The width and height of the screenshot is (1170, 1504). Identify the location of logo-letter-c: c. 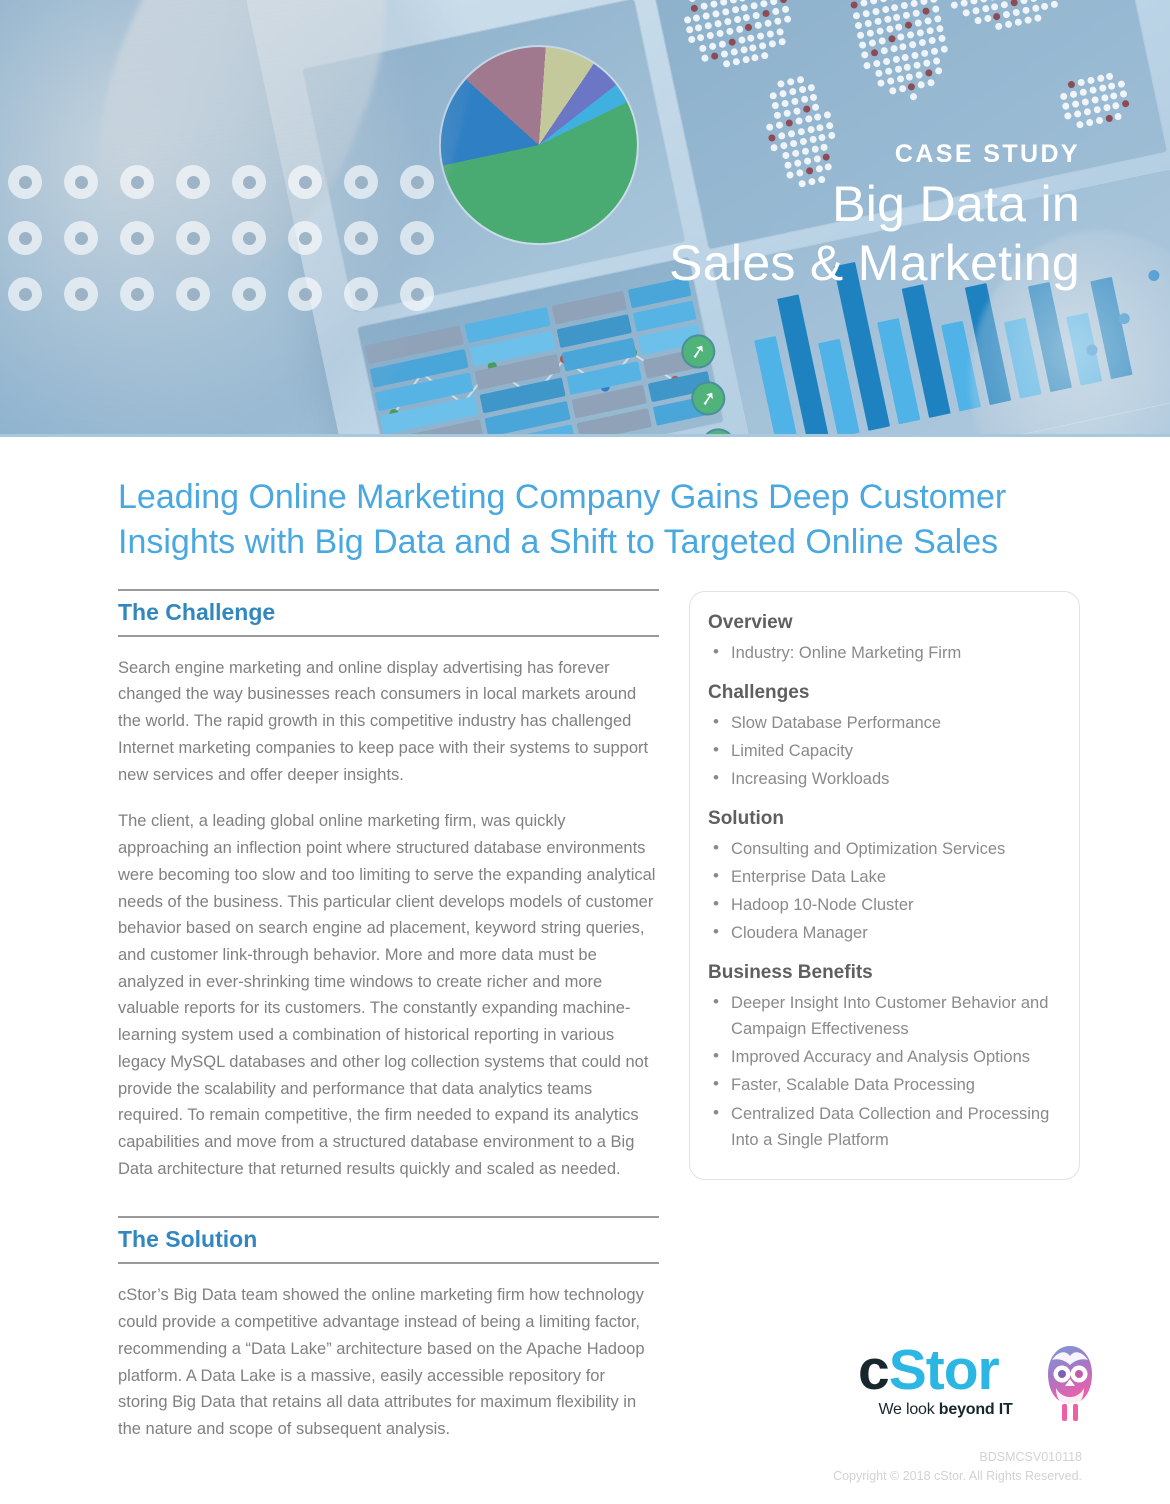
(874, 1370).